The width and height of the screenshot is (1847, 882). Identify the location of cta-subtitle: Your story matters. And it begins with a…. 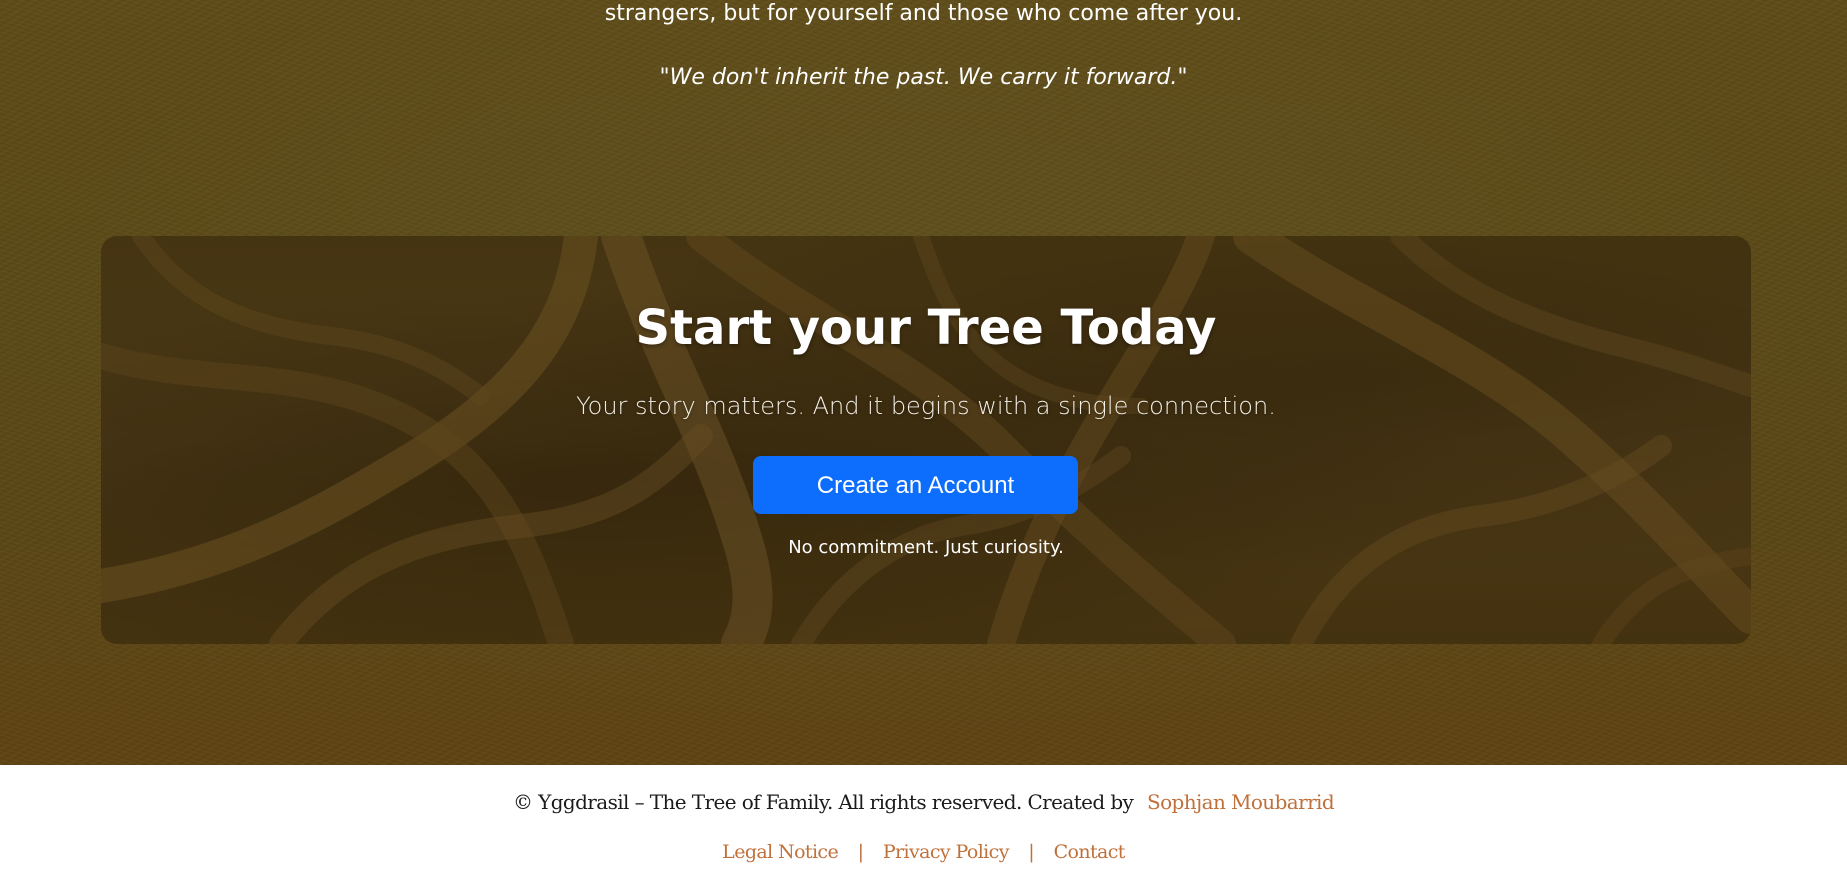
(926, 406).